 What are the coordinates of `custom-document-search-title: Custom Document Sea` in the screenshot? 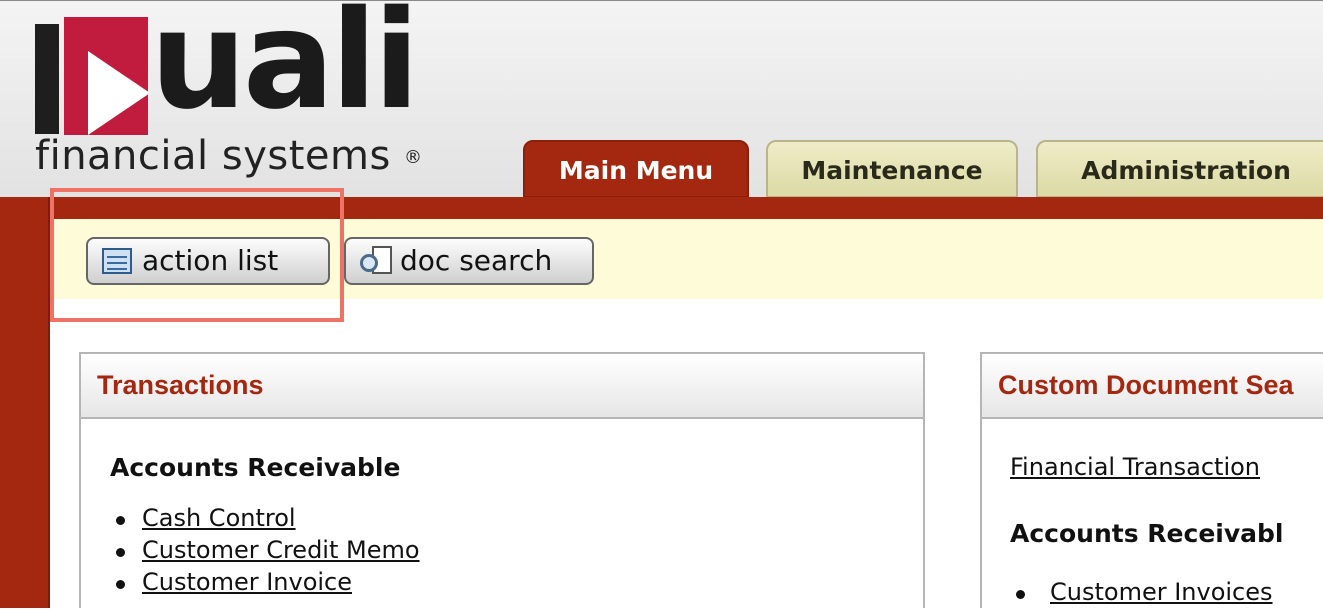 It's located at (1152, 386).